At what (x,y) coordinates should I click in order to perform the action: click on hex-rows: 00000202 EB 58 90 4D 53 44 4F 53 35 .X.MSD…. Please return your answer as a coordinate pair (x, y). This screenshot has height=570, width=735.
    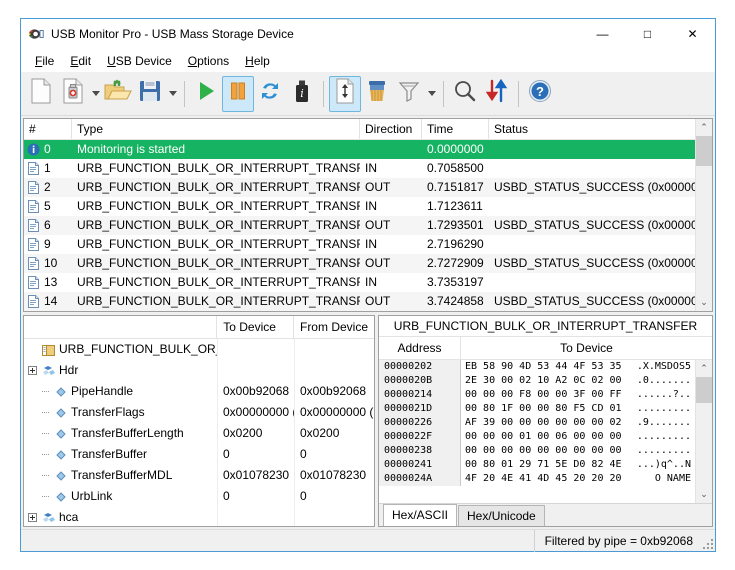
    Looking at the image, I should click on (537, 431).